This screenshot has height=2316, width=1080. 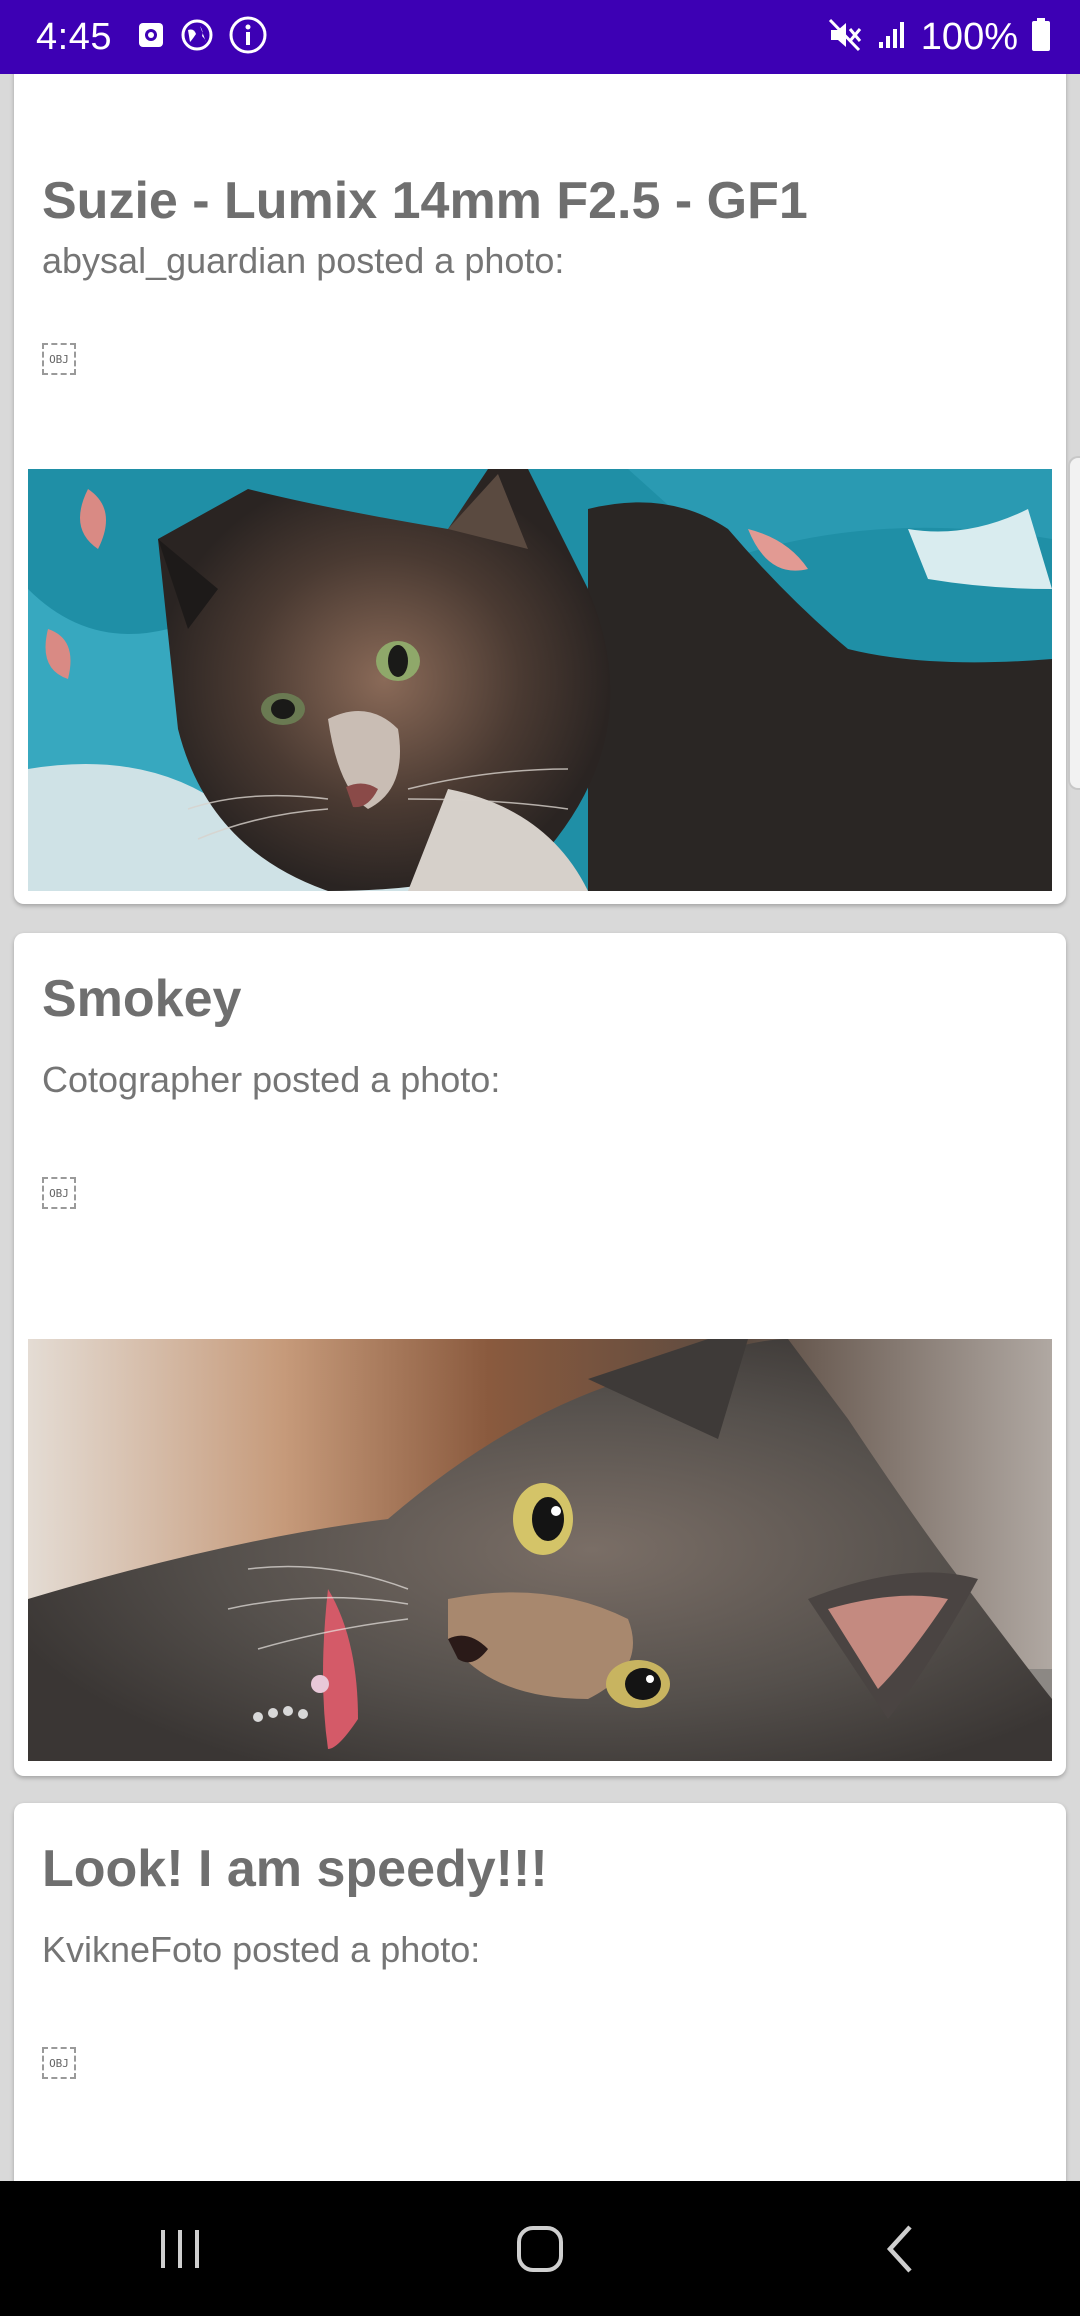 What do you see at coordinates (969, 36) in the screenshot?
I see `battery-percent: 100%` at bounding box center [969, 36].